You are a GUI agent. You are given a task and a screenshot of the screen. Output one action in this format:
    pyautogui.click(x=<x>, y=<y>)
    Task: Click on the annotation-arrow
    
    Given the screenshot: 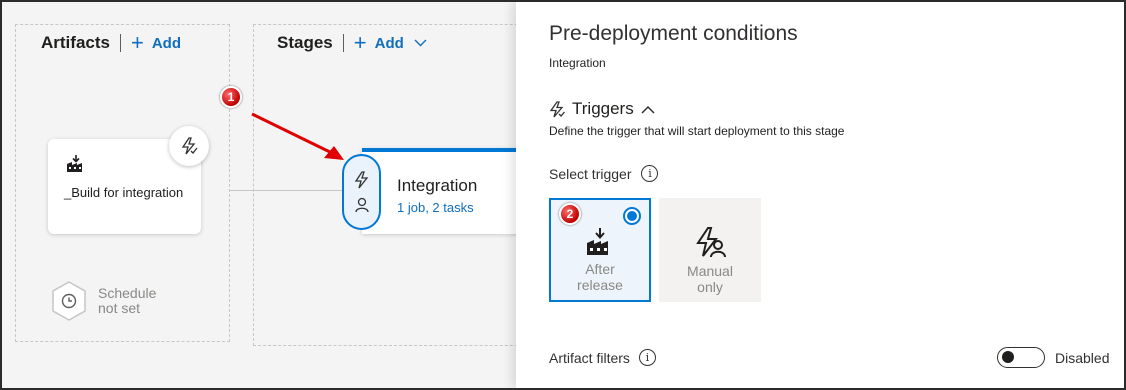 What is the action you would take?
    pyautogui.click(x=297, y=136)
    